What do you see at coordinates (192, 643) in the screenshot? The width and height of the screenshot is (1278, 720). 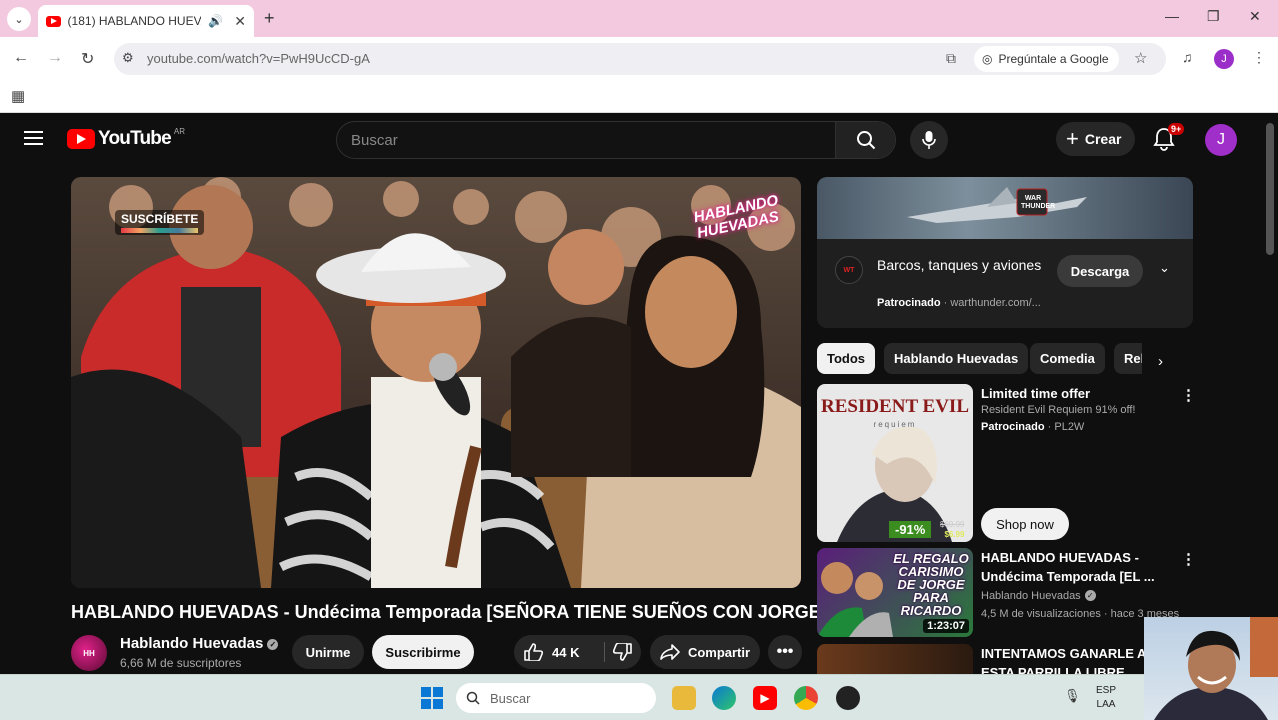 I see `channel-name: Hablando Huevadas` at bounding box center [192, 643].